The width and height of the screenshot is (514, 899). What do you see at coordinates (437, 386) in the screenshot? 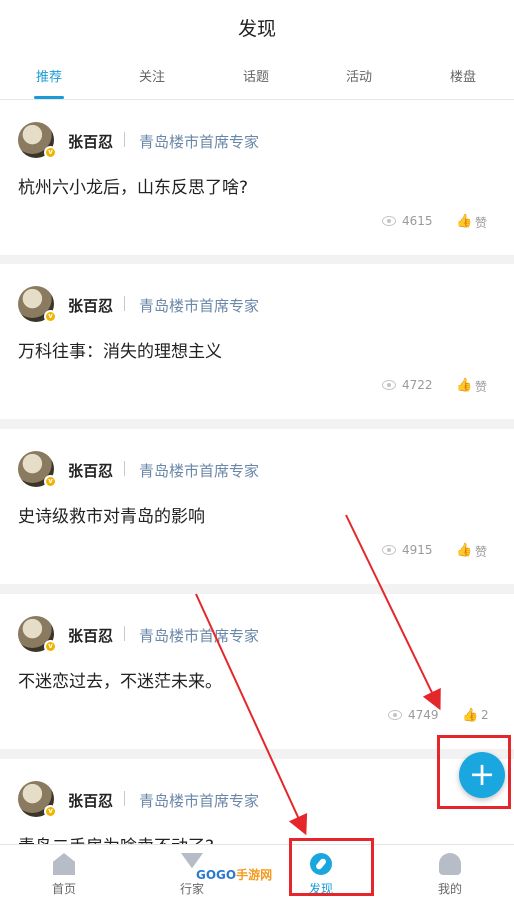
I see `post-stats: 4722 👍 赞` at bounding box center [437, 386].